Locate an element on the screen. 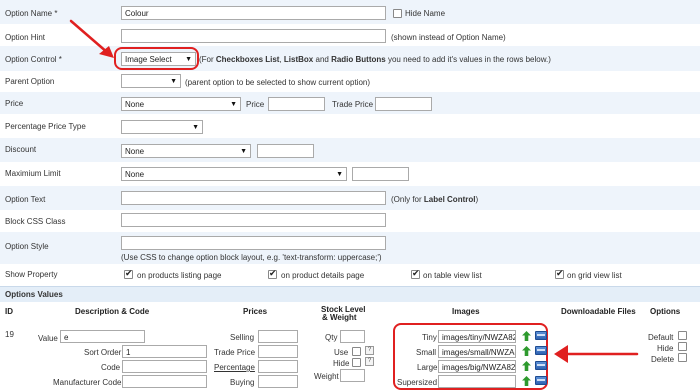 The image size is (700, 392). trade-price-row-input is located at coordinates (278, 351).